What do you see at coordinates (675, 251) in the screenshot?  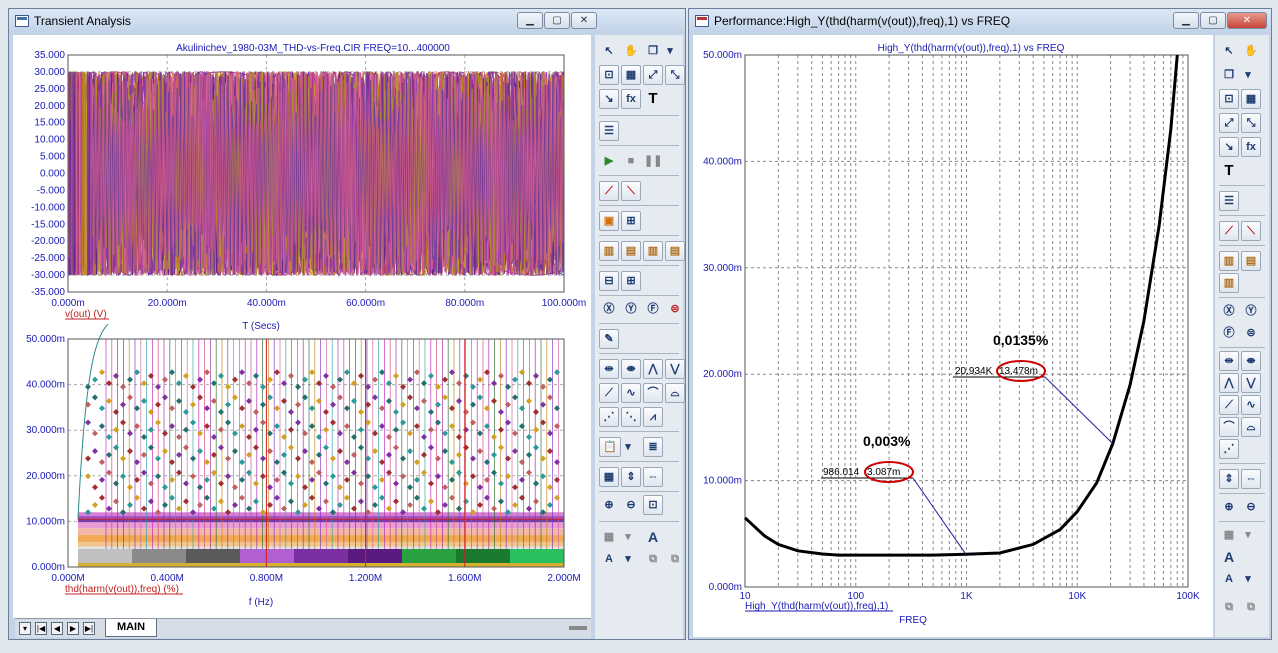 I see `stack-4-icon: ▤` at bounding box center [675, 251].